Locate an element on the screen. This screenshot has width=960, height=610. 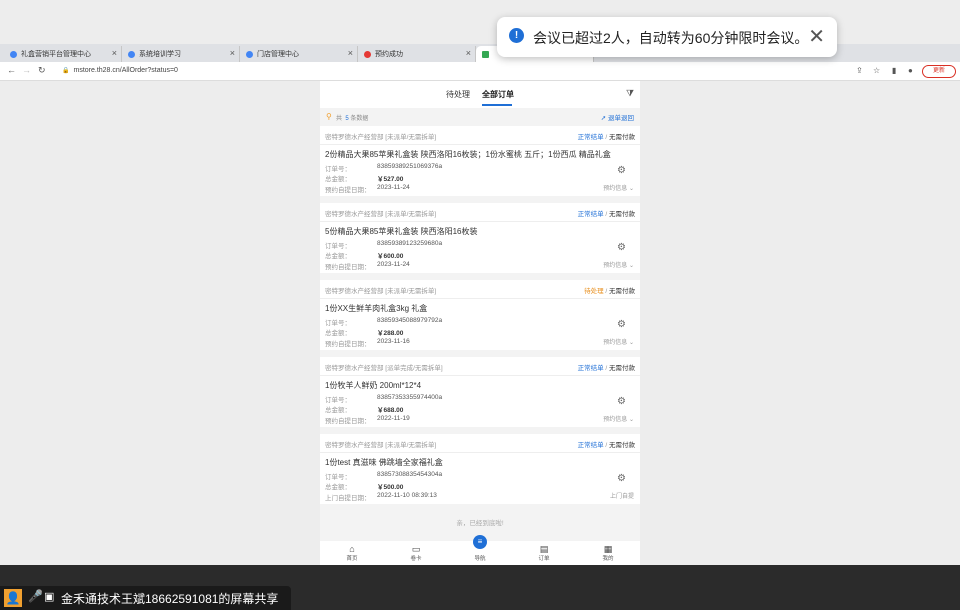
update-button: 更新 is located at coordinates (939, 71).